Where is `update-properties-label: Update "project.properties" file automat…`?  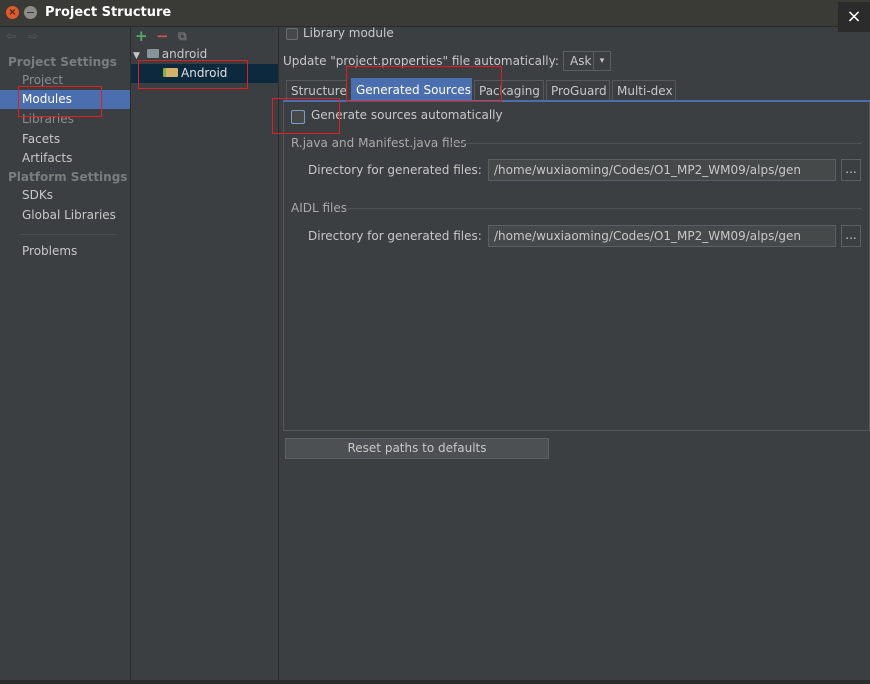 update-properties-label: Update "project.properties" file automat… is located at coordinates (421, 61).